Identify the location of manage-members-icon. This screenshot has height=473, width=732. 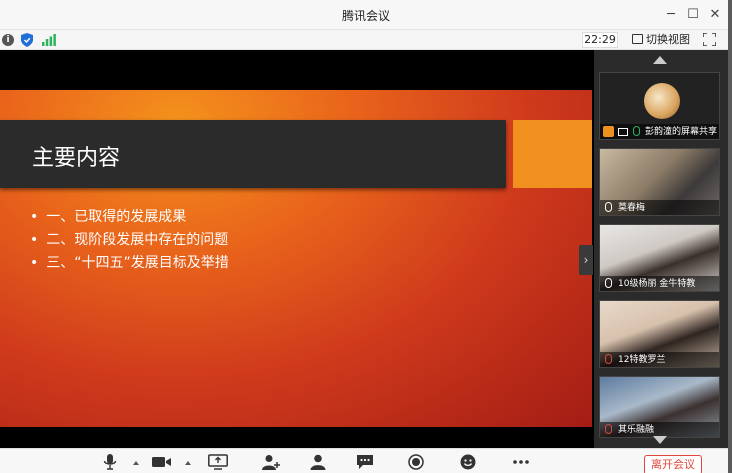
(318, 462).